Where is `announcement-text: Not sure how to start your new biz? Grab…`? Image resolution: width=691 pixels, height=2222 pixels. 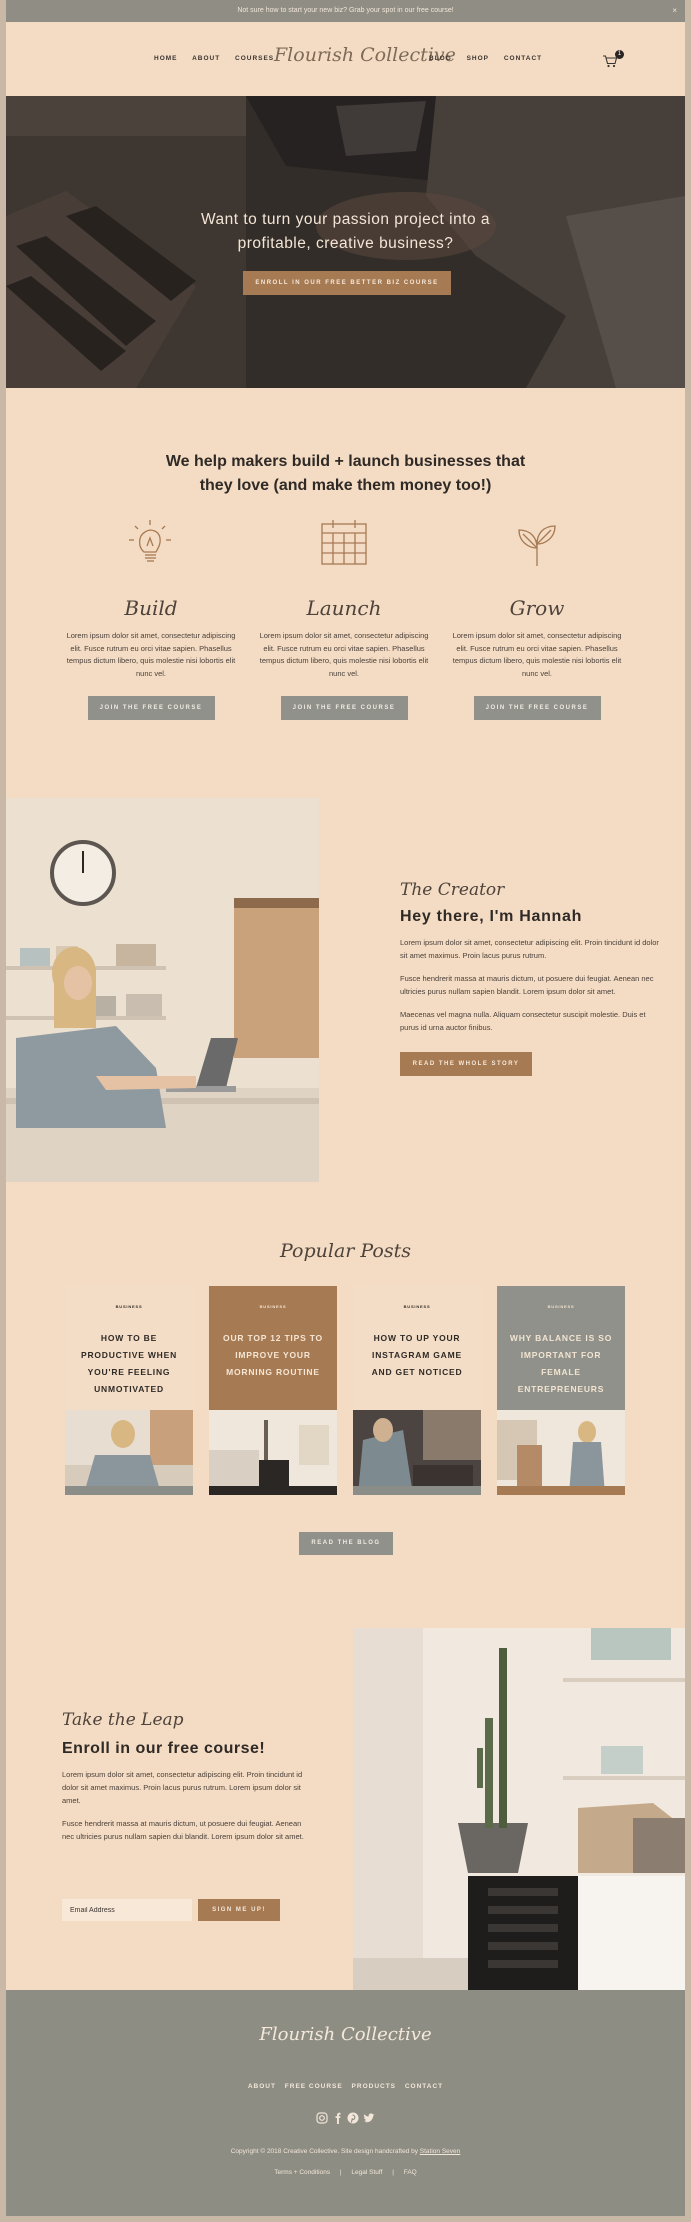 announcement-text: Not sure how to start your new biz? Grab… is located at coordinates (345, 10).